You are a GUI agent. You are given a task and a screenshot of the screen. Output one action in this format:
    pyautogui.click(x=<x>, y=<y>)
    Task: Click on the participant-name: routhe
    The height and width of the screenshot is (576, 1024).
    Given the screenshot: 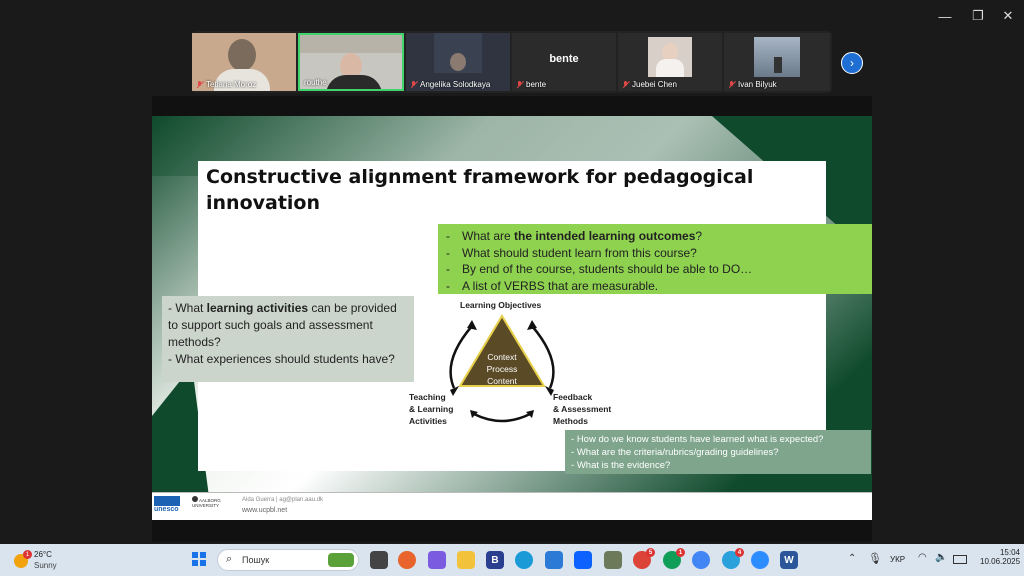 What is the action you would take?
    pyautogui.click(x=315, y=82)
    